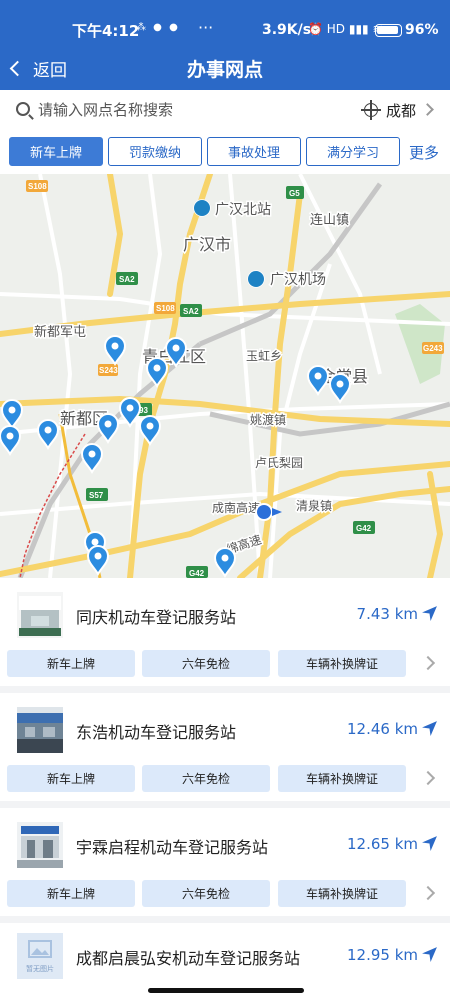 This screenshot has height=1000, width=450. What do you see at coordinates (188, 958) in the screenshot?
I see `station-name: 成都启晨弘安机动车登记服务站` at bounding box center [188, 958].